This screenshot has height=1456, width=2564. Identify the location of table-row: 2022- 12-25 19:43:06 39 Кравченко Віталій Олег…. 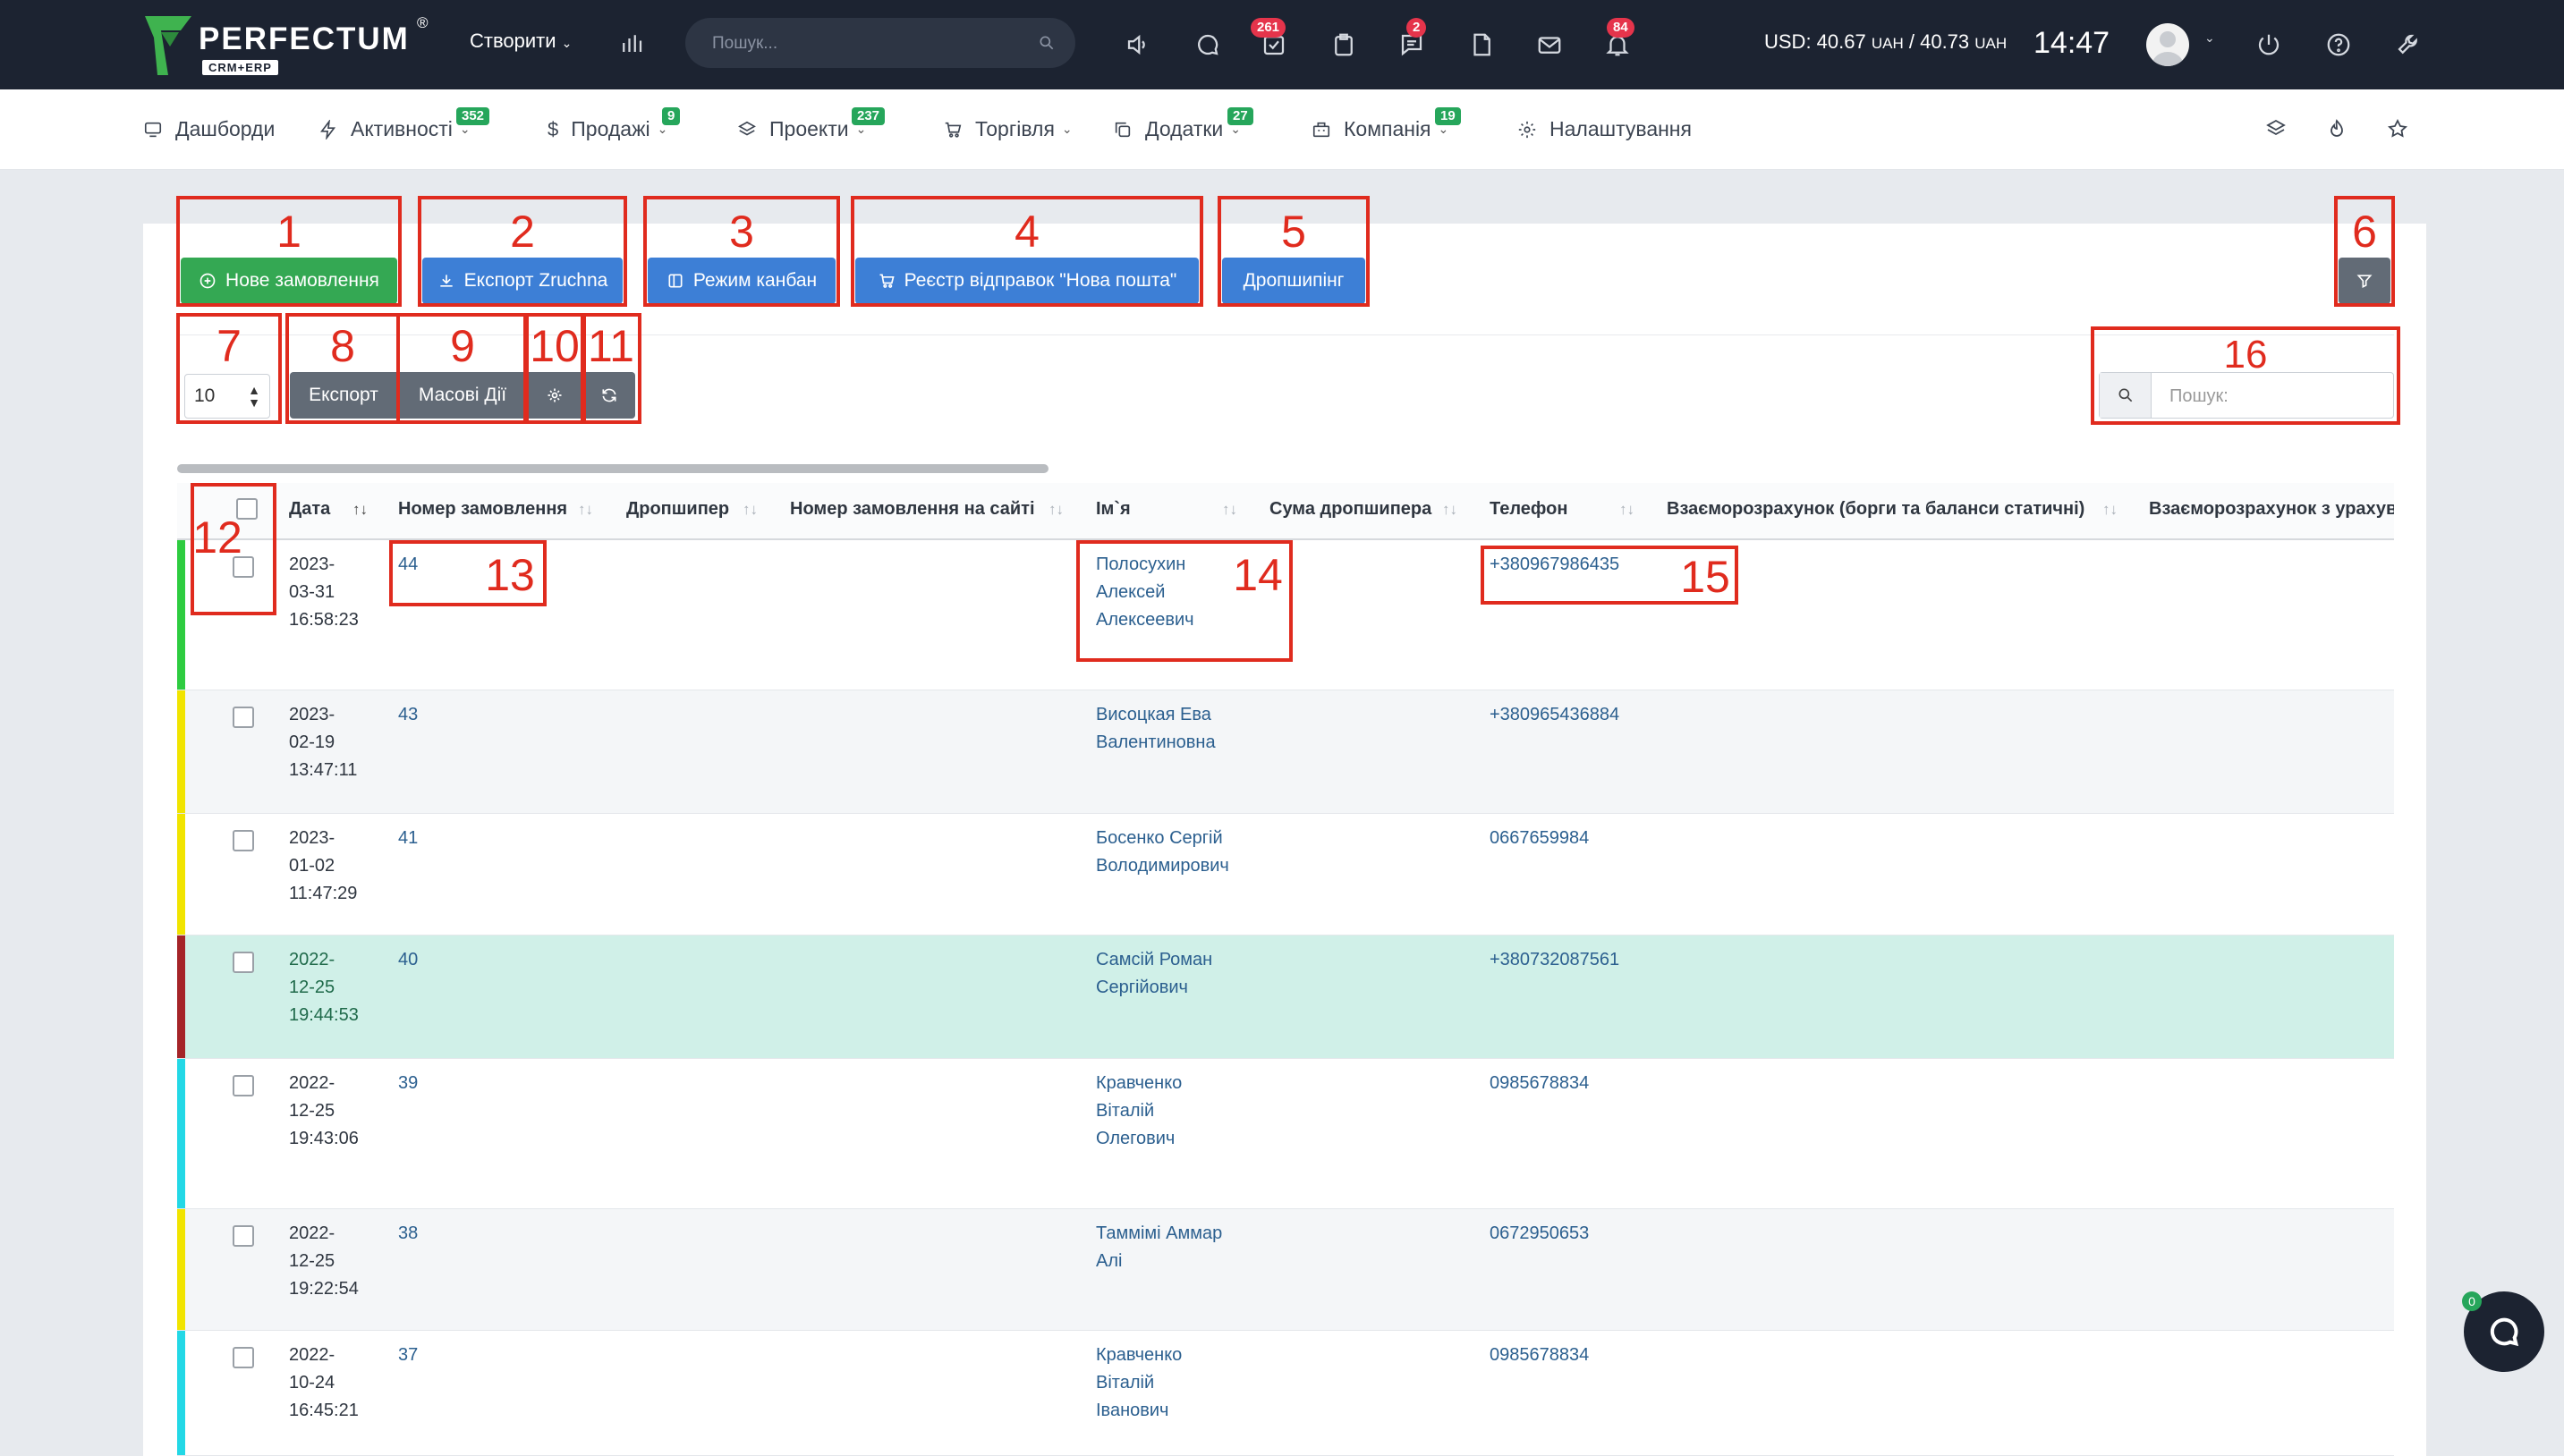
(1285, 1134).